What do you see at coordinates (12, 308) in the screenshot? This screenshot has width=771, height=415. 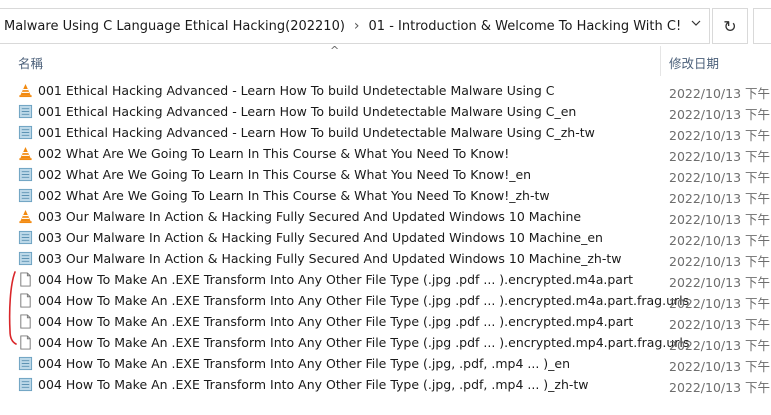 I see `red-annotation-mark` at bounding box center [12, 308].